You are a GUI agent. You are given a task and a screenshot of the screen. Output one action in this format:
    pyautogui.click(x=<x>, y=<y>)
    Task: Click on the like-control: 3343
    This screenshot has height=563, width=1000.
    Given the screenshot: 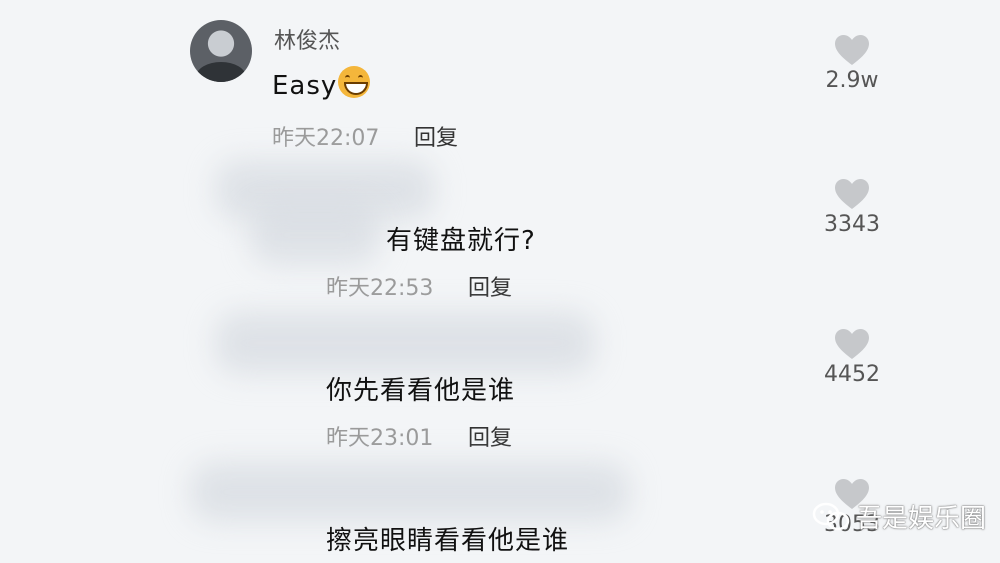 What is the action you would take?
    pyautogui.click(x=852, y=207)
    